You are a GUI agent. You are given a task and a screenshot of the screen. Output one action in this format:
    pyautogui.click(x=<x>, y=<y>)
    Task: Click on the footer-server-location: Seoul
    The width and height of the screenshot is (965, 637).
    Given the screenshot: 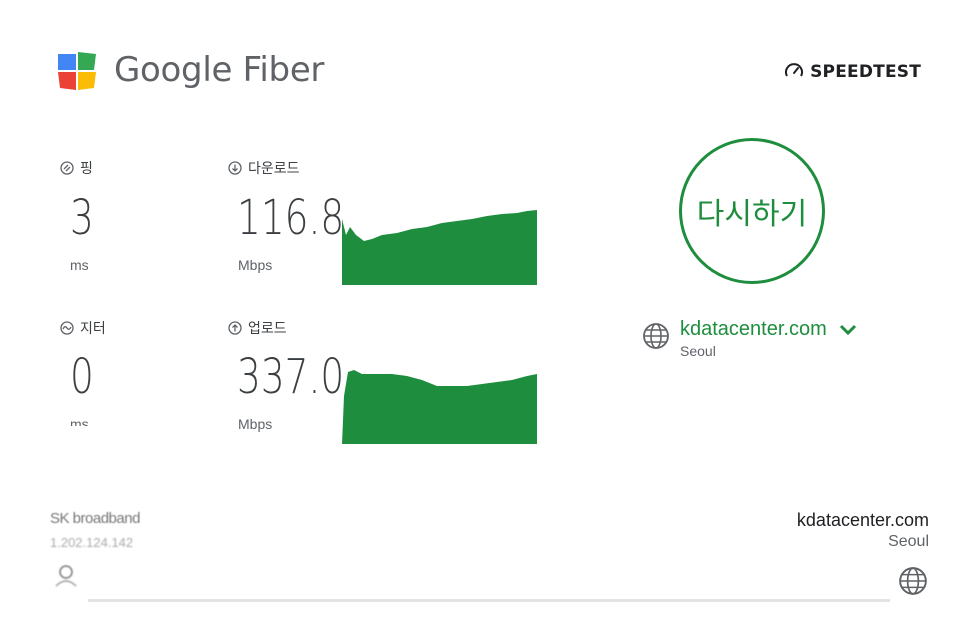 What is the action you would take?
    pyautogui.click(x=908, y=541)
    